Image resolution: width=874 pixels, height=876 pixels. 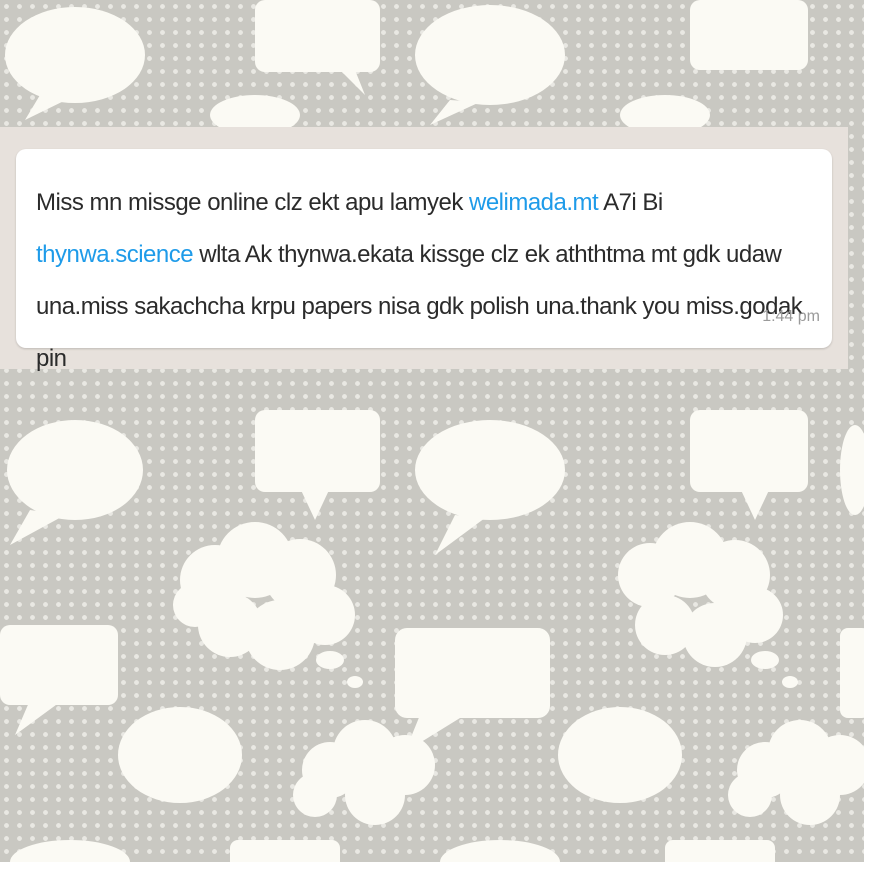 What do you see at coordinates (534, 202) in the screenshot?
I see `message-link: welimada.mt` at bounding box center [534, 202].